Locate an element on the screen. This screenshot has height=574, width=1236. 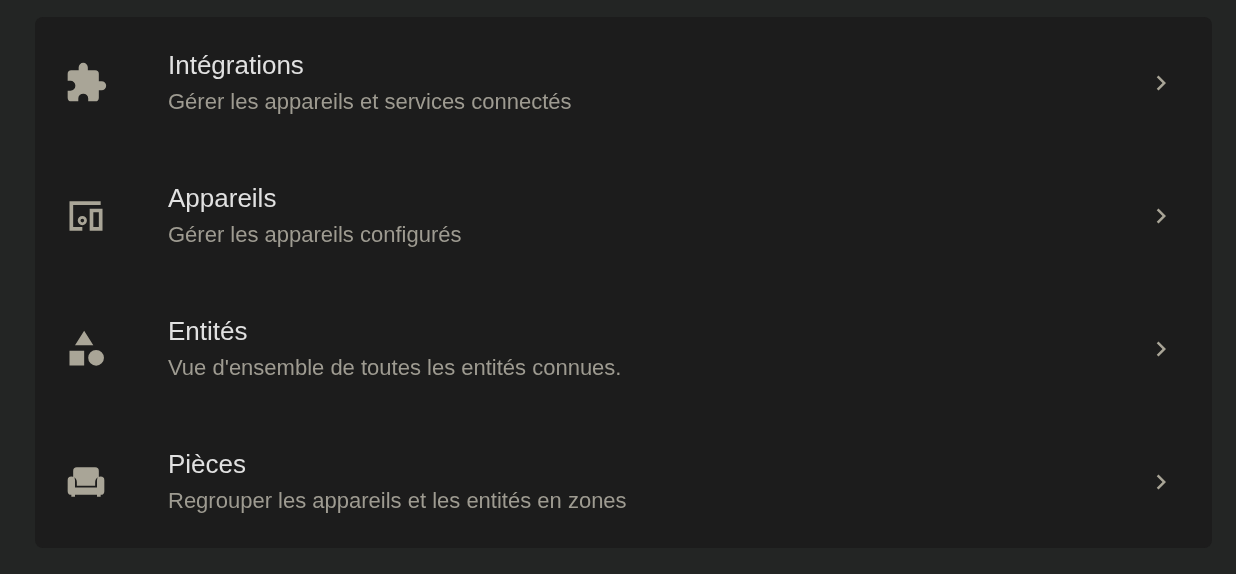
item-description: Regrouper les appareils et les entités en zones is located at coordinates (398, 500).